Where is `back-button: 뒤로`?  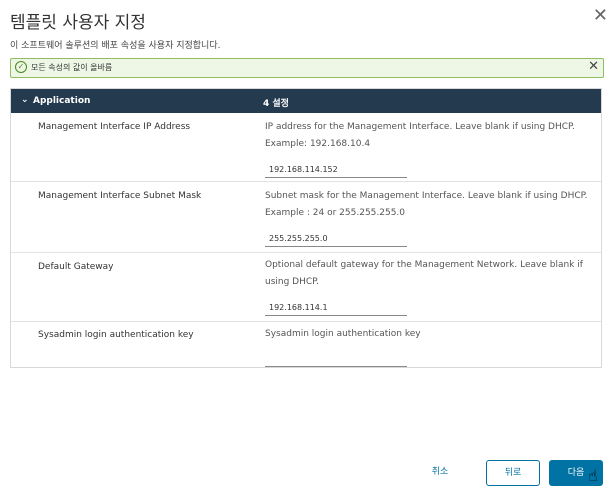 back-button: 뒤로 is located at coordinates (513, 473).